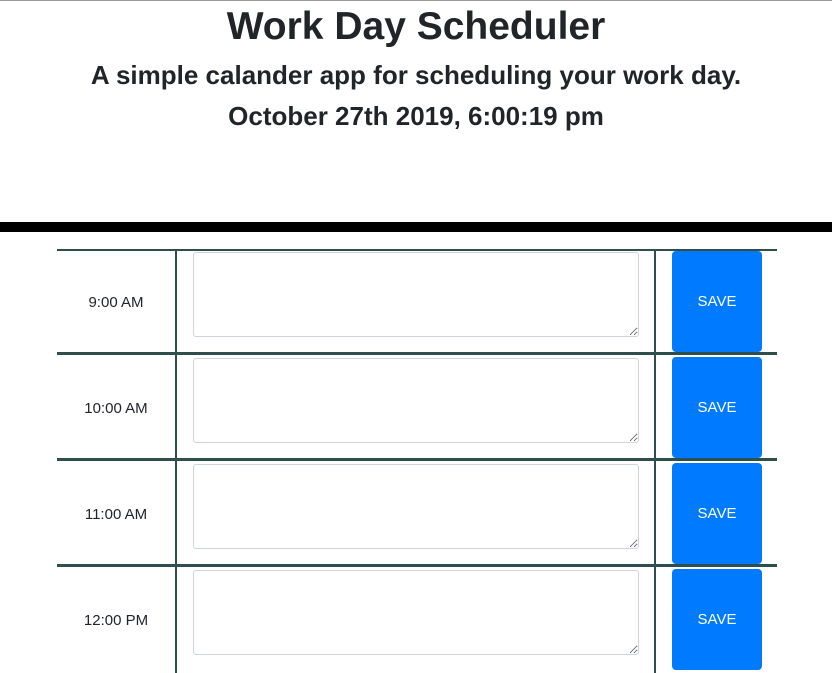 This screenshot has height=673, width=832. I want to click on current-datetime: October 27th 2019, 6:00:19 pm, so click(416, 116).